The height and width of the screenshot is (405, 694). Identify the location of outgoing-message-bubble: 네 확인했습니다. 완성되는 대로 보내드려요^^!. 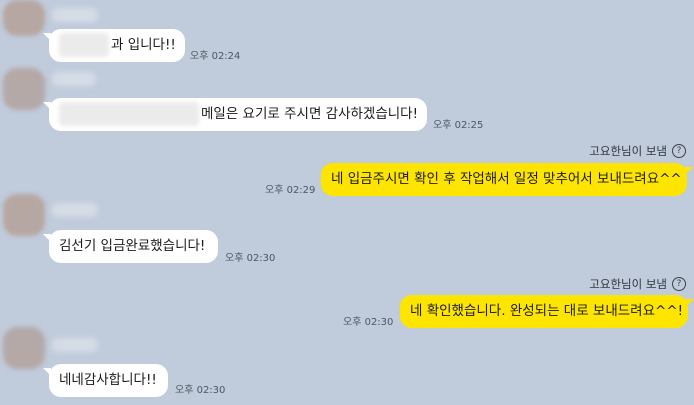
(547, 311).